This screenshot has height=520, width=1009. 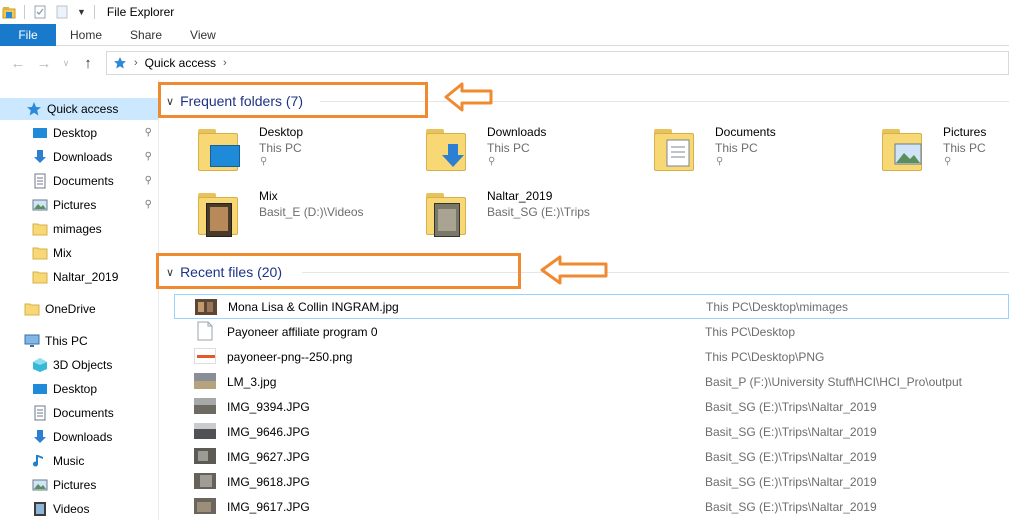 What do you see at coordinates (218, 214) in the screenshot?
I see `mix-folder-icon` at bounding box center [218, 214].